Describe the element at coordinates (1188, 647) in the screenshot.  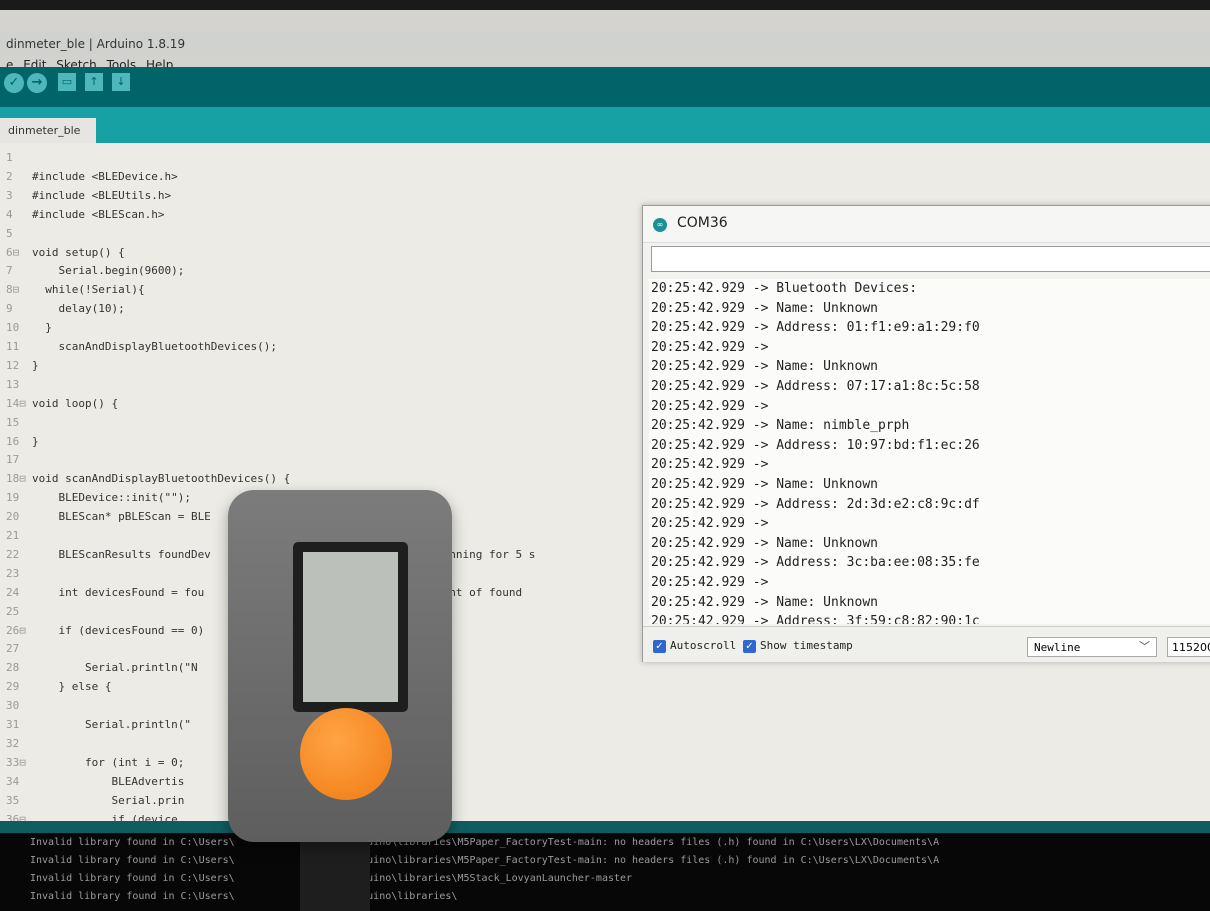
I see `baud-rate-select: 115200` at that location.